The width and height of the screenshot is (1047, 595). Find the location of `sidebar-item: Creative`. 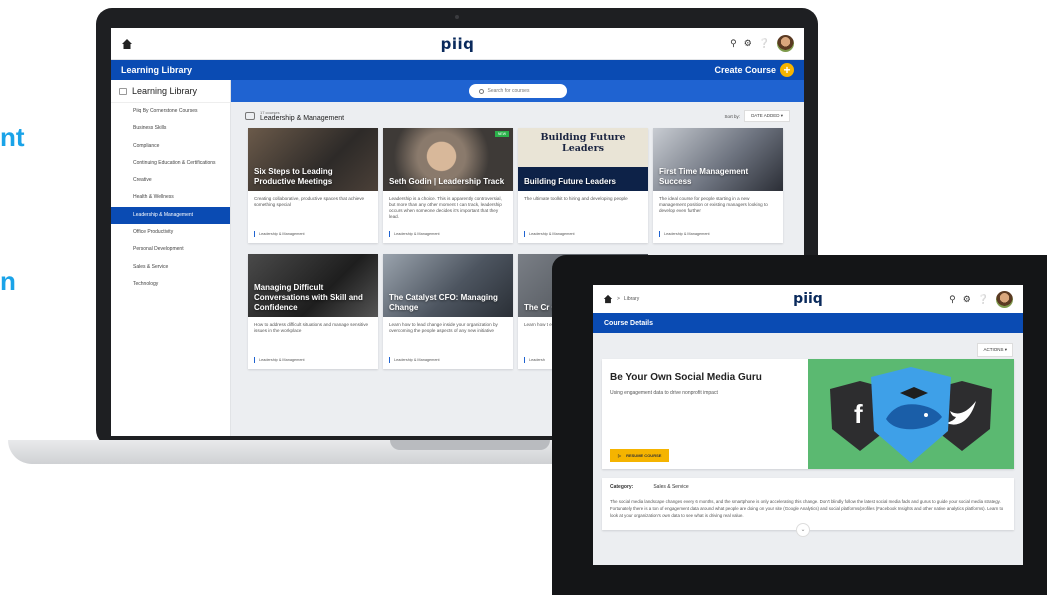

sidebar-item: Creative is located at coordinates (170, 180).